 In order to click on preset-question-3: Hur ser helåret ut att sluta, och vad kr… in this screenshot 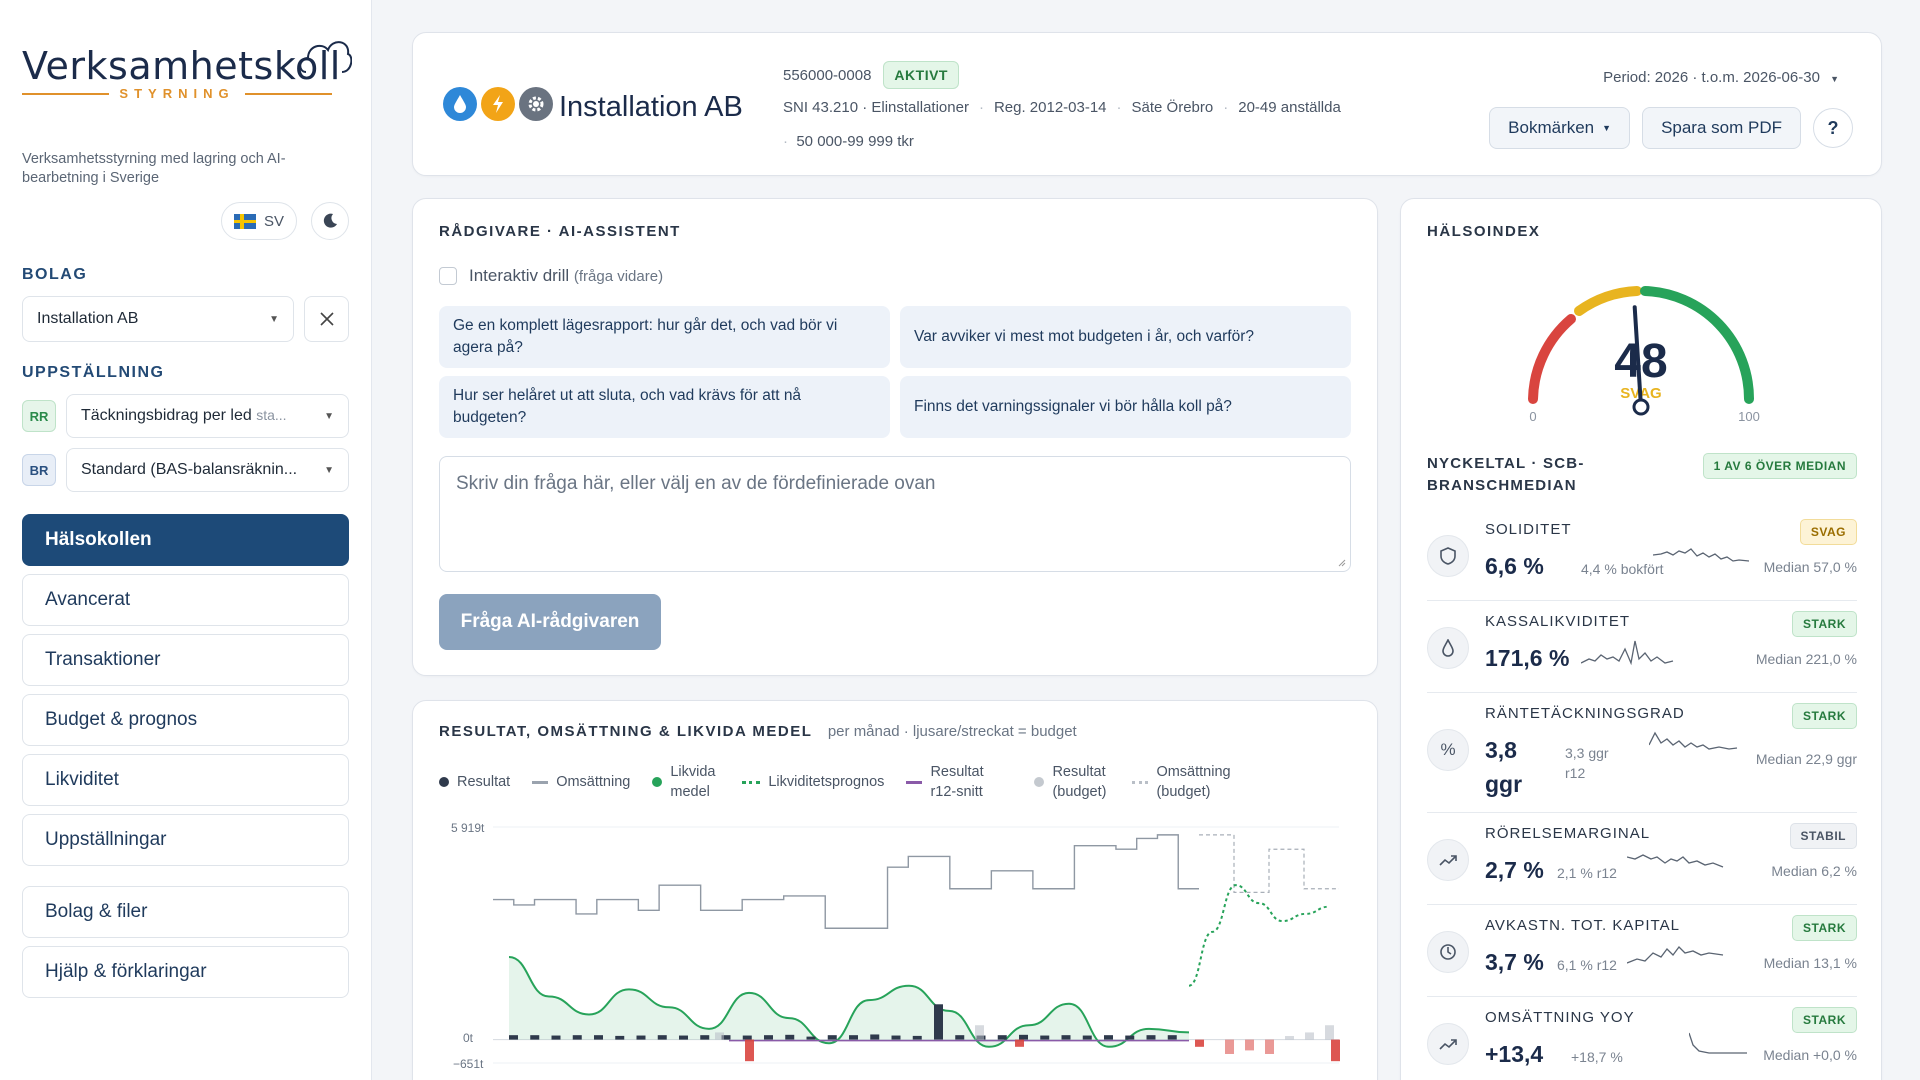, I will do `click(664, 407)`.